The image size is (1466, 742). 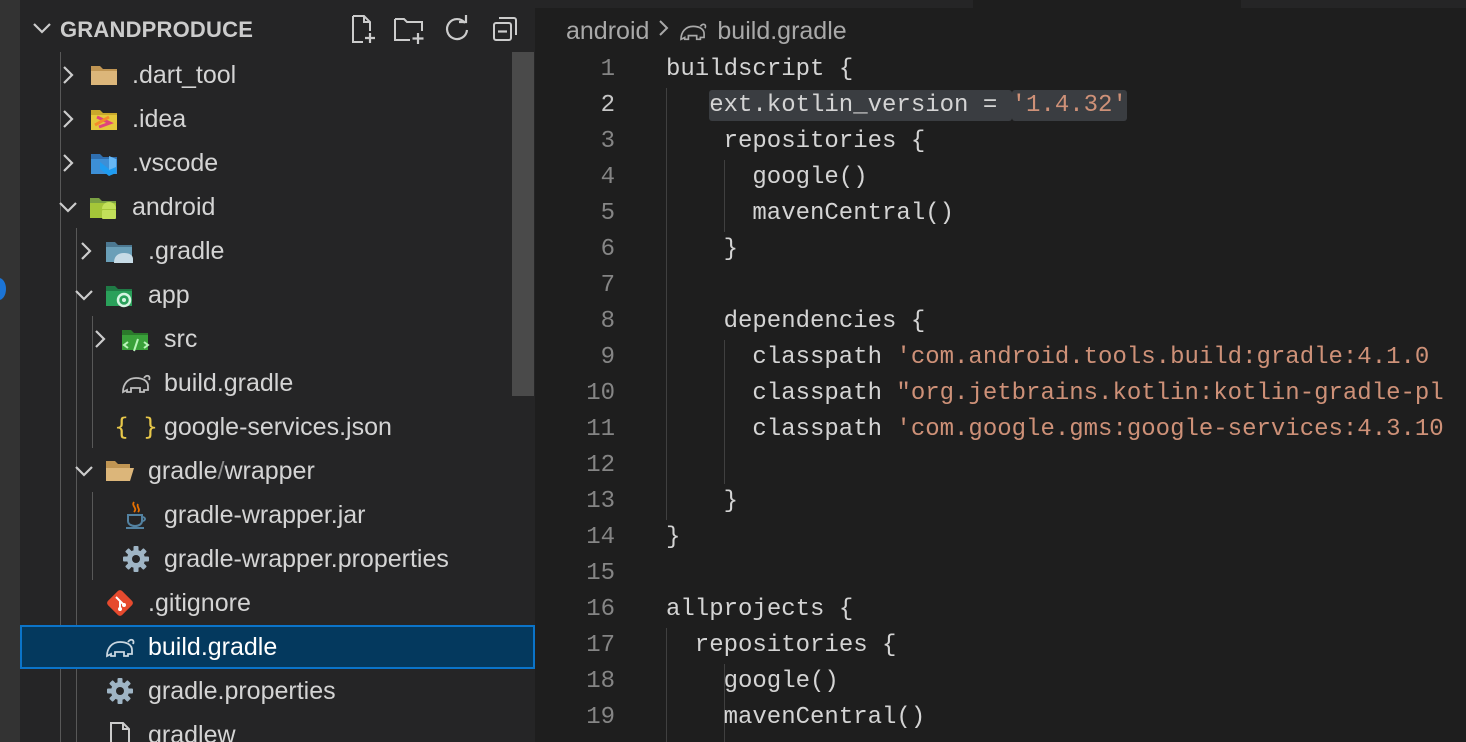 I want to click on code-line: 6}, so click(x=1000, y=250).